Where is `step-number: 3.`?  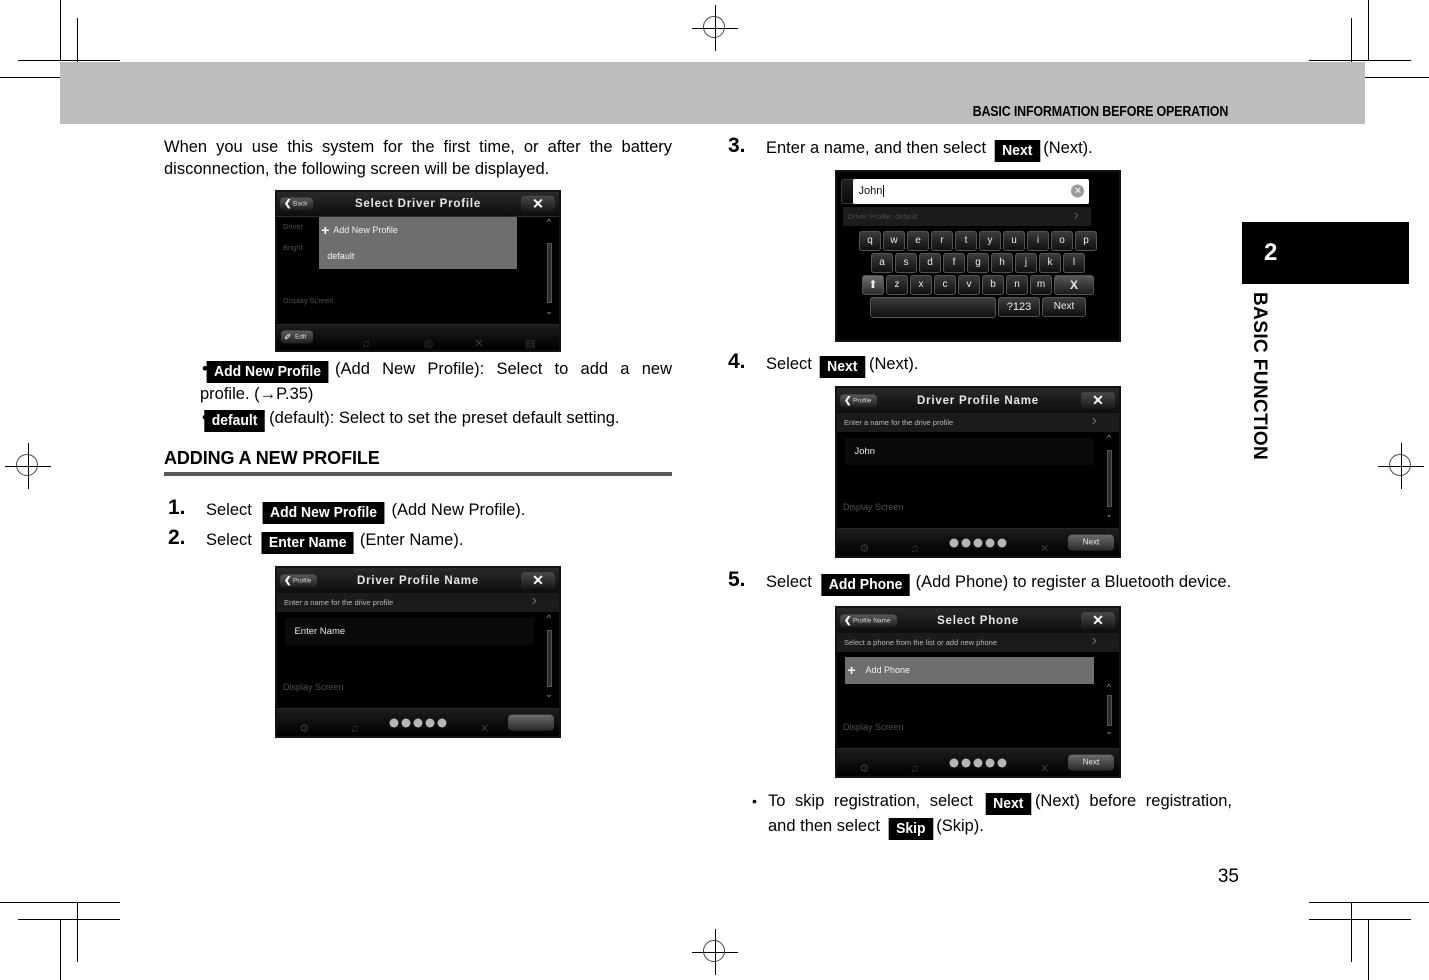 step-number: 3. is located at coordinates (737, 145).